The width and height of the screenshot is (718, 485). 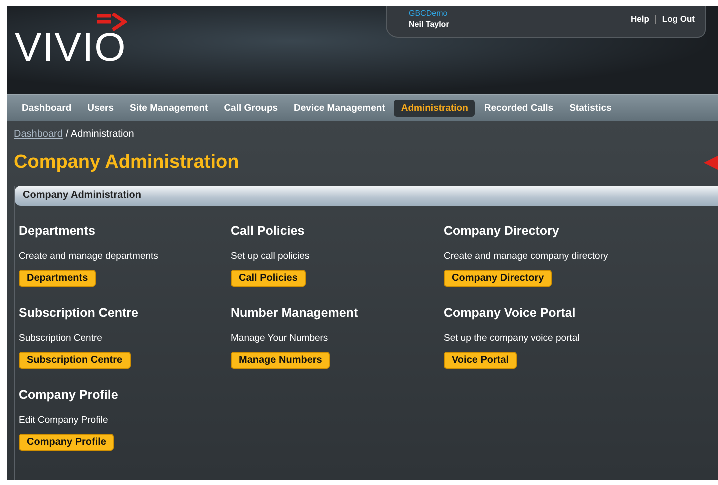 I want to click on nav-tab: Users, so click(x=101, y=108).